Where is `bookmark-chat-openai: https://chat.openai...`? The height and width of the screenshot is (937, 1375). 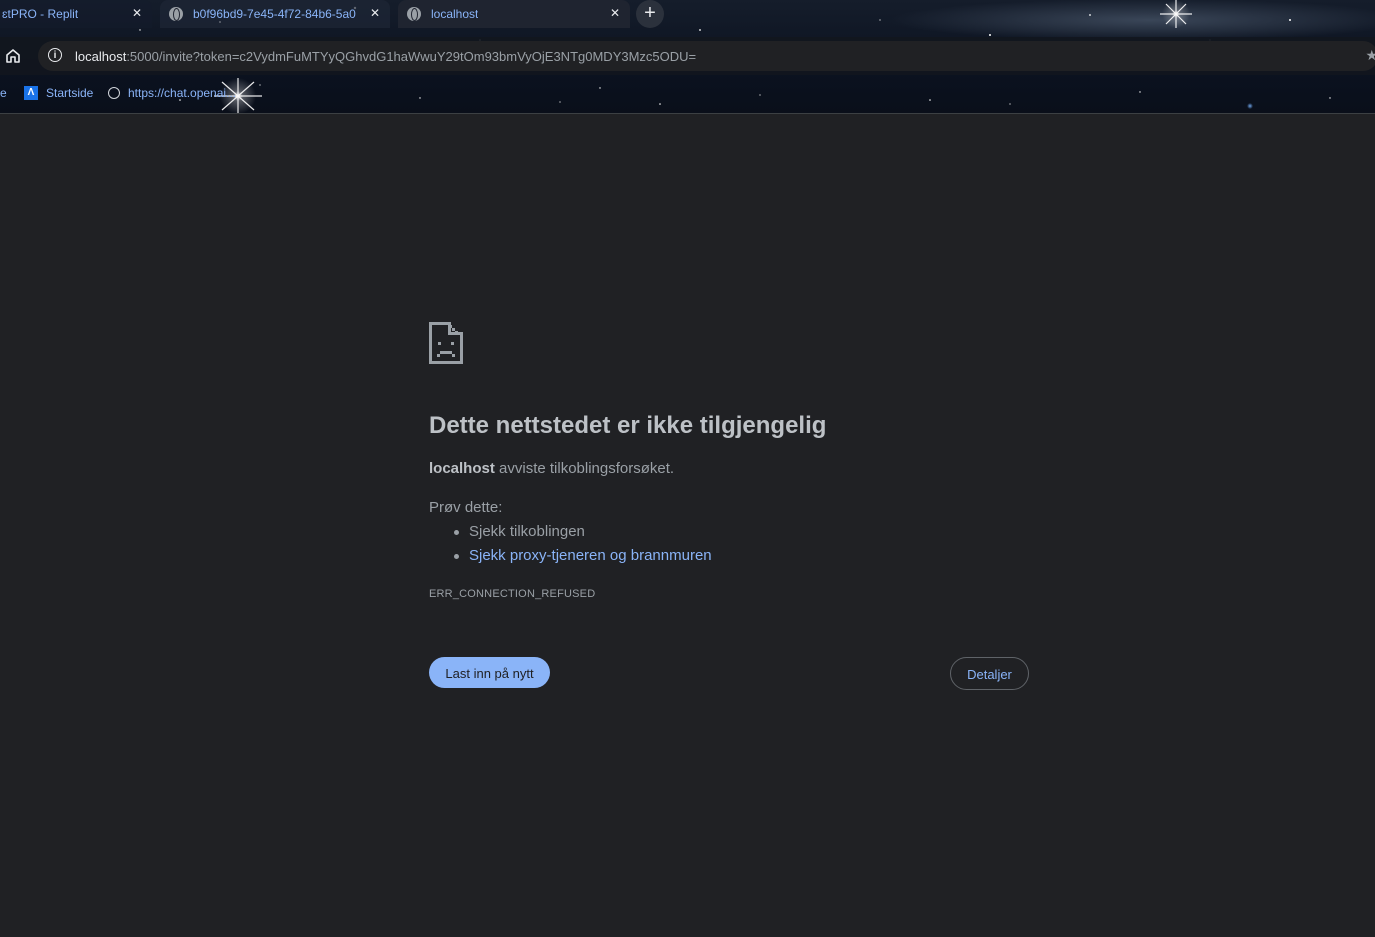
bookmark-chat-openai: https://chat.openai... is located at coordinates (172, 93).